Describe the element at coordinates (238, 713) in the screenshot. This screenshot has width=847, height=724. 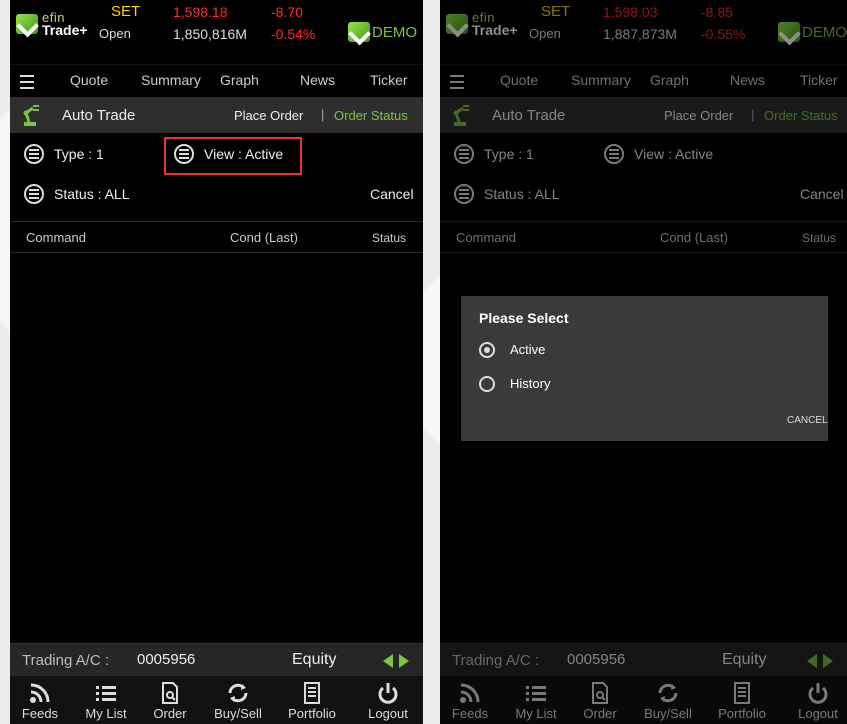
I see `tab-label: Buy/Sell` at that location.